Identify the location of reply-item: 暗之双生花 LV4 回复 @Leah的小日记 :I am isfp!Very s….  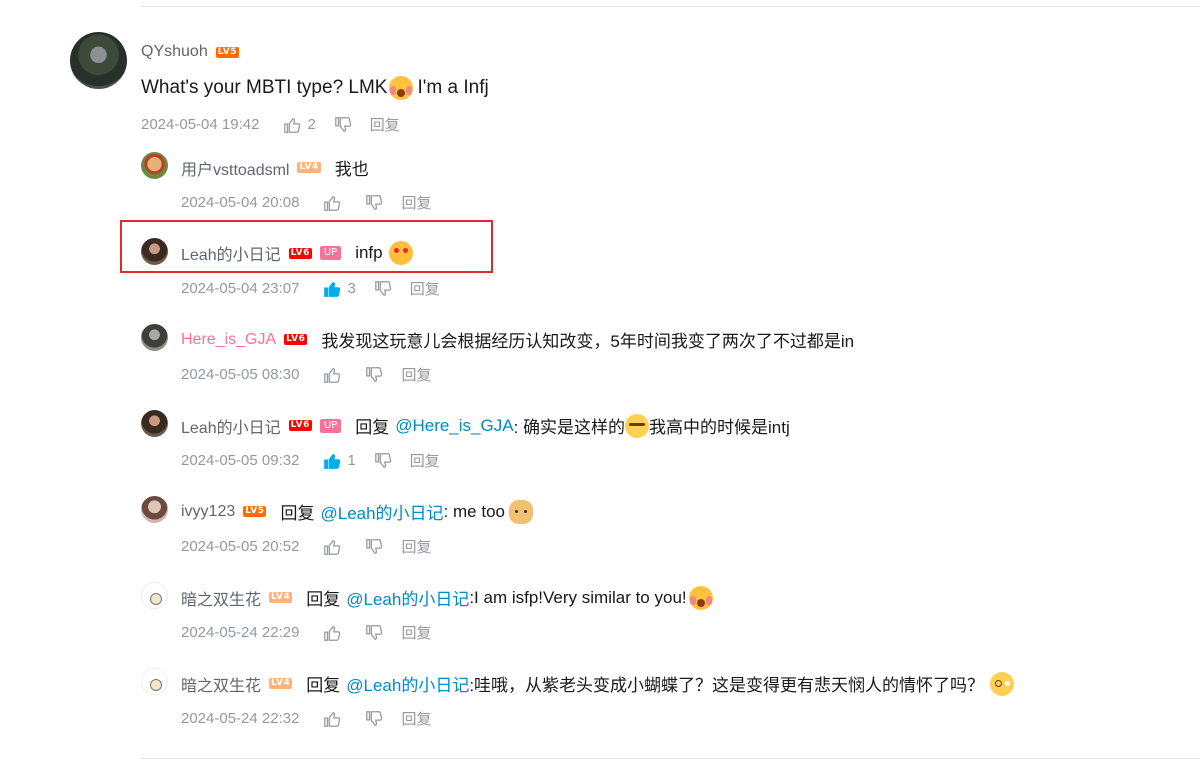
(661, 622).